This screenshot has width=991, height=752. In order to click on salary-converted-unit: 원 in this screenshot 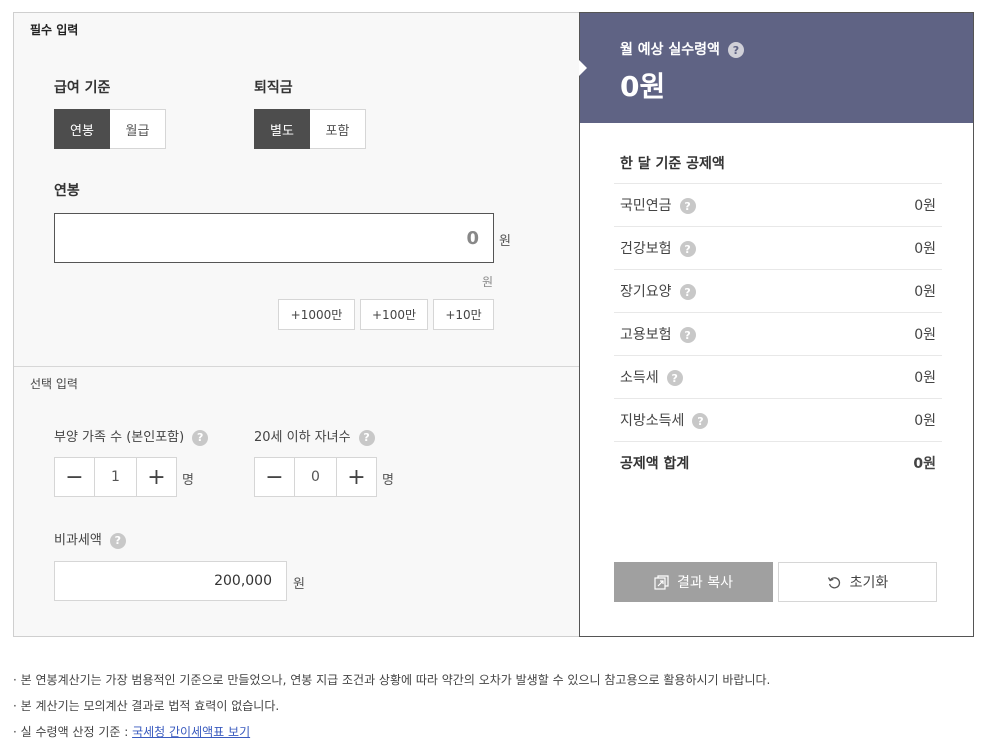, I will do `click(488, 282)`.